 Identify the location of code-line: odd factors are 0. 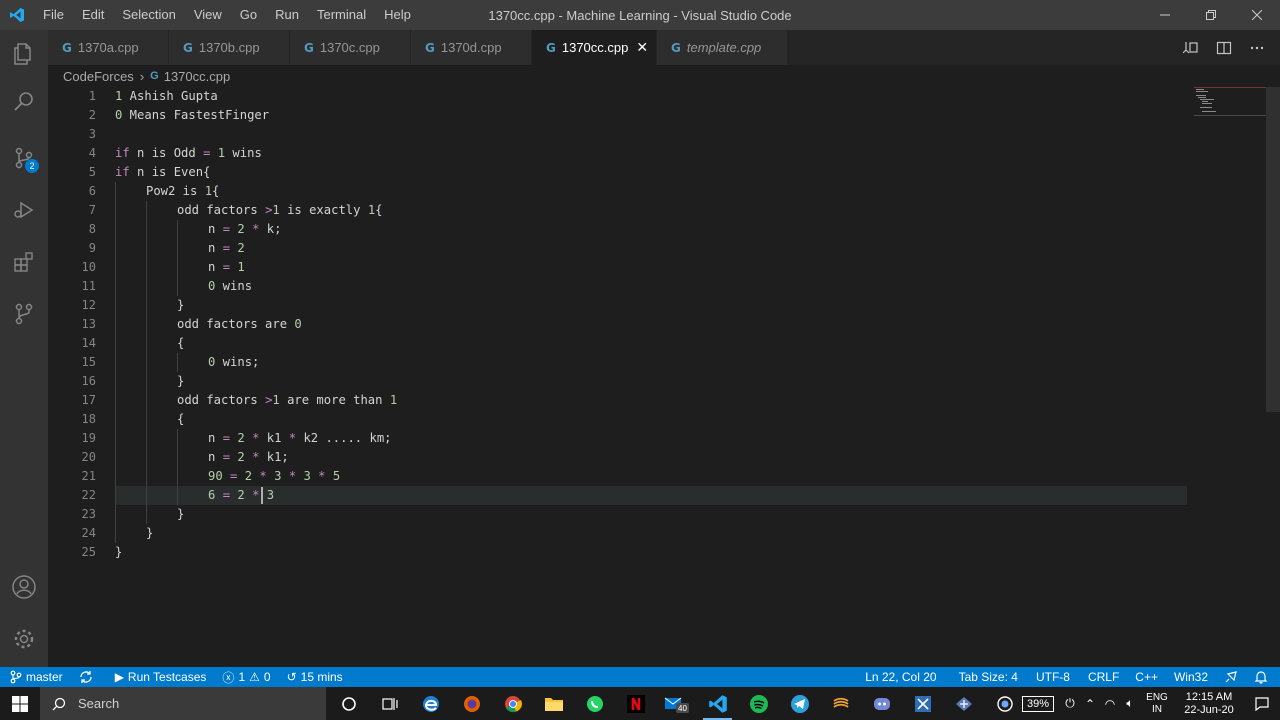
(239, 324).